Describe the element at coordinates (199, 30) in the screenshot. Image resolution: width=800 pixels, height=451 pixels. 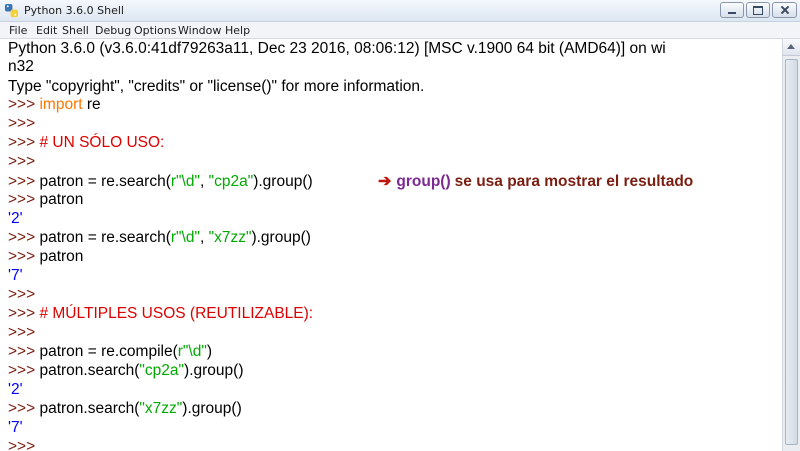
I see `menu-window: Window` at that location.